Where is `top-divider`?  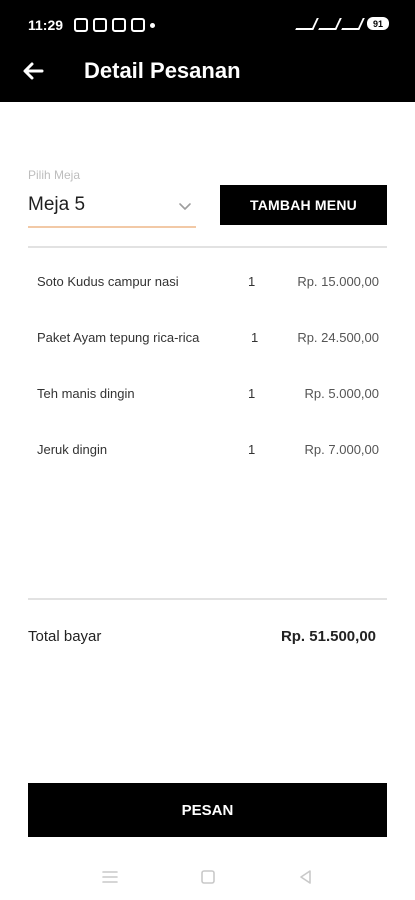
top-divider is located at coordinates (207, 247).